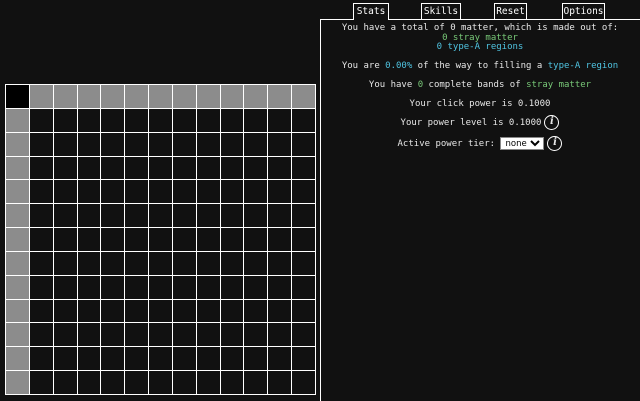 The height and width of the screenshot is (401, 640). I want to click on tab-options: Options, so click(583, 11).